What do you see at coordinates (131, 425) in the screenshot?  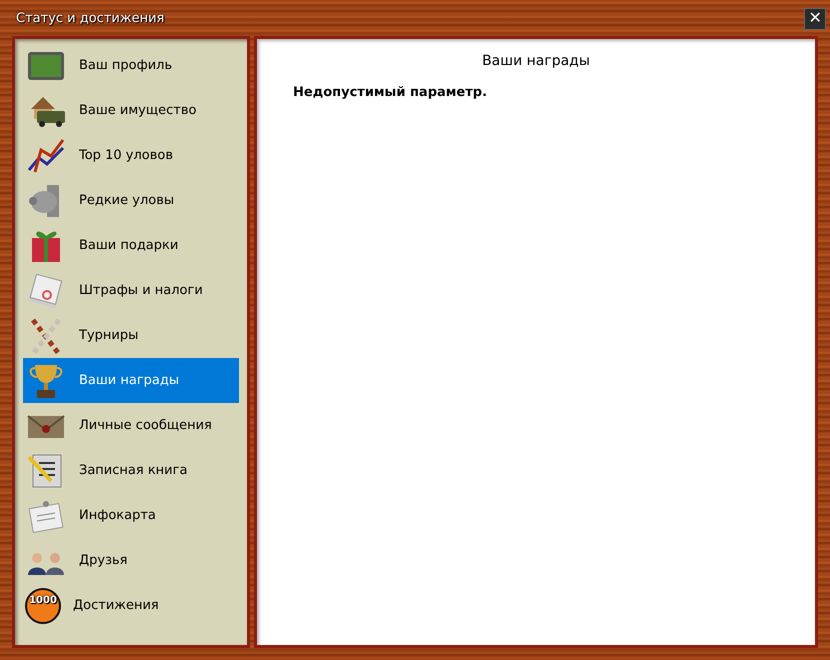 I see `sidebar-item: Личные сообщения` at bounding box center [131, 425].